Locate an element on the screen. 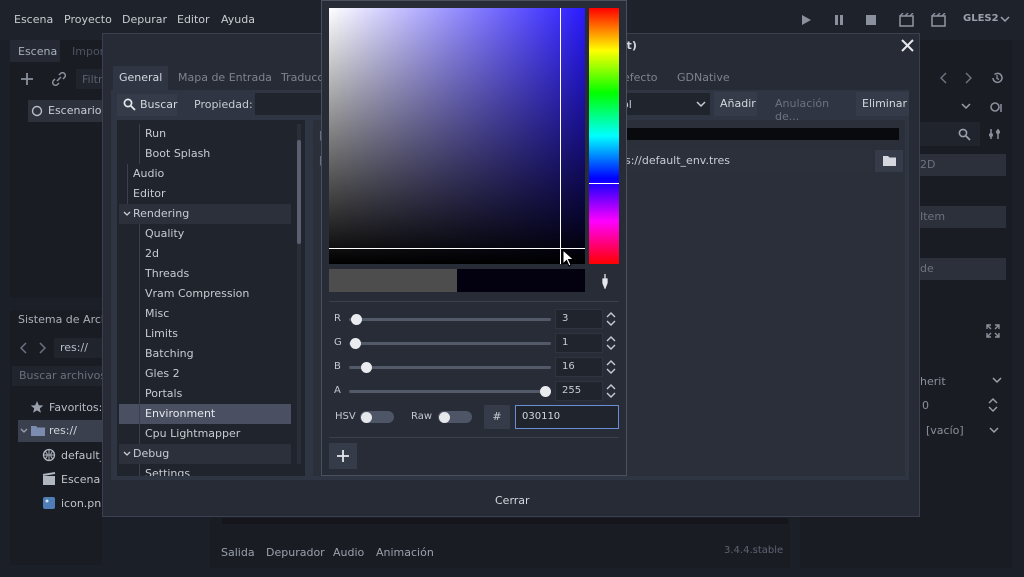 The height and width of the screenshot is (577, 1024). tab-gdnative: GDNative is located at coordinates (703, 78).